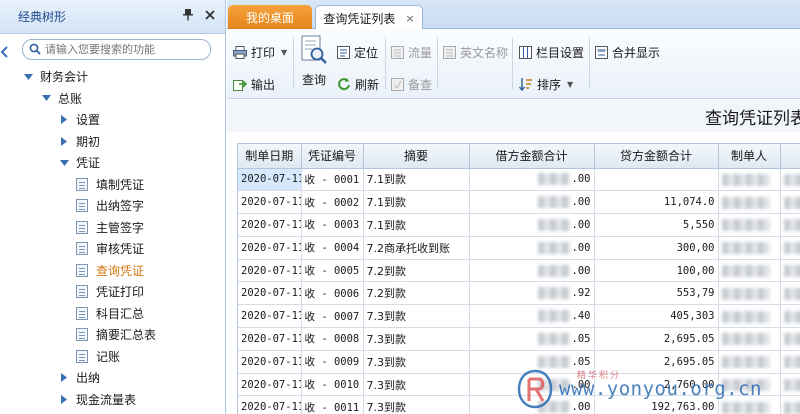  Describe the element at coordinates (313, 80) in the screenshot. I see `query-label: 查询` at that location.